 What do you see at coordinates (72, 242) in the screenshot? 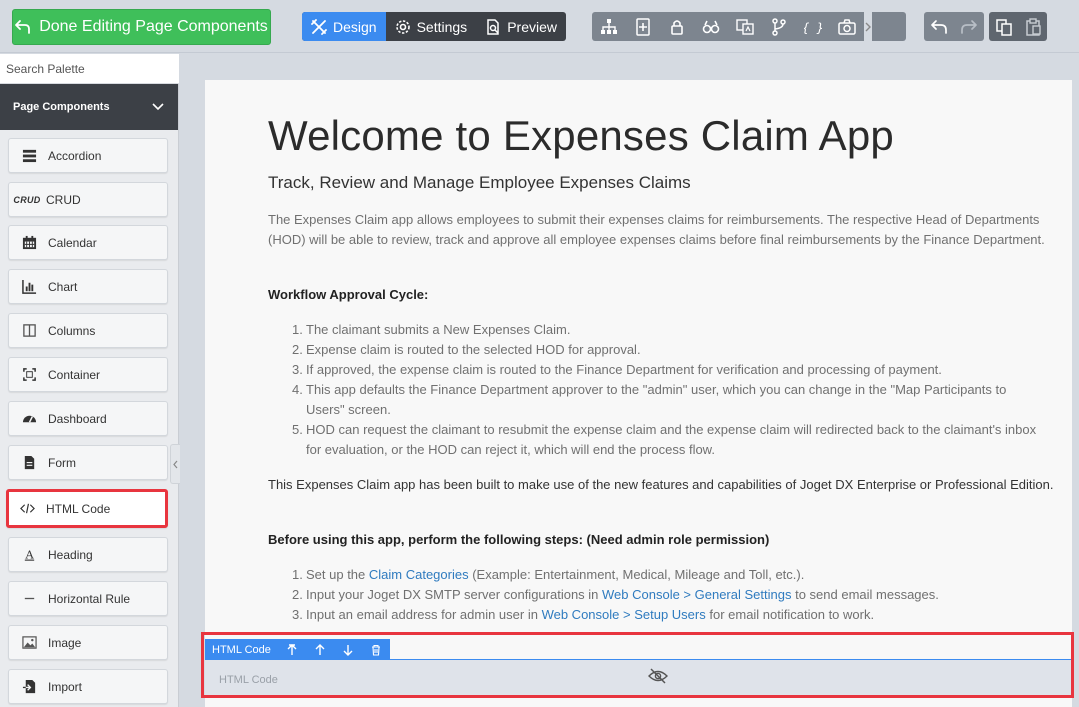
I see `palette-item-label: Calendar` at bounding box center [72, 242].